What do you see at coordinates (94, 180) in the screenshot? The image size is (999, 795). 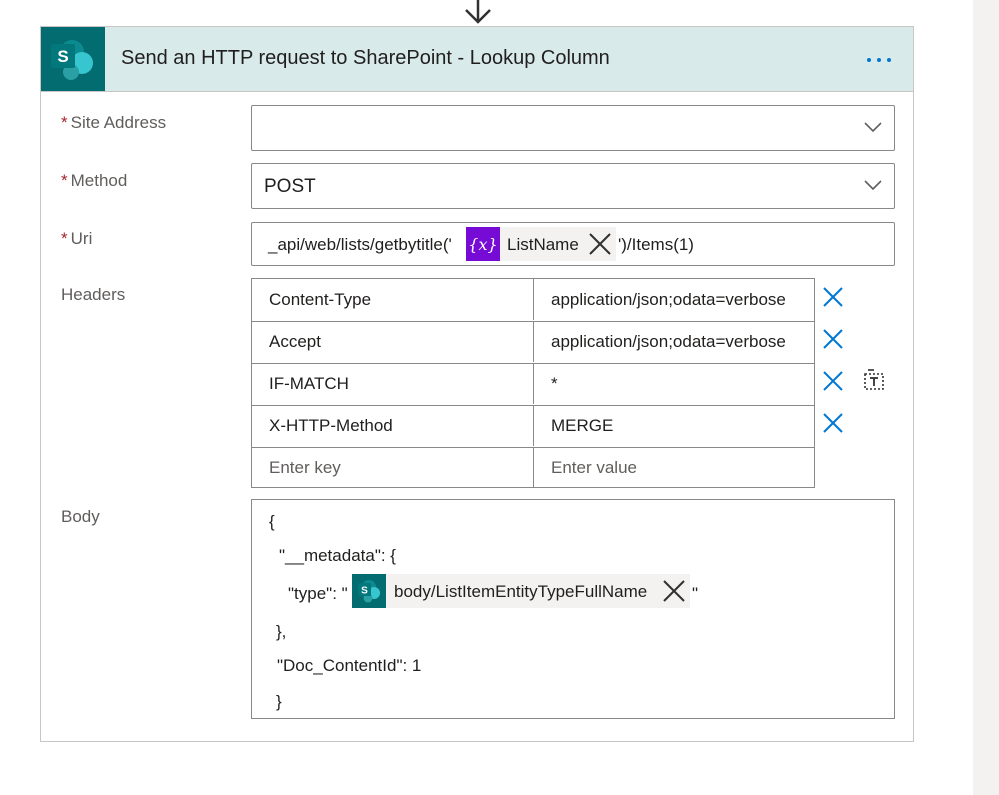 I see `method-label: * Method` at bounding box center [94, 180].